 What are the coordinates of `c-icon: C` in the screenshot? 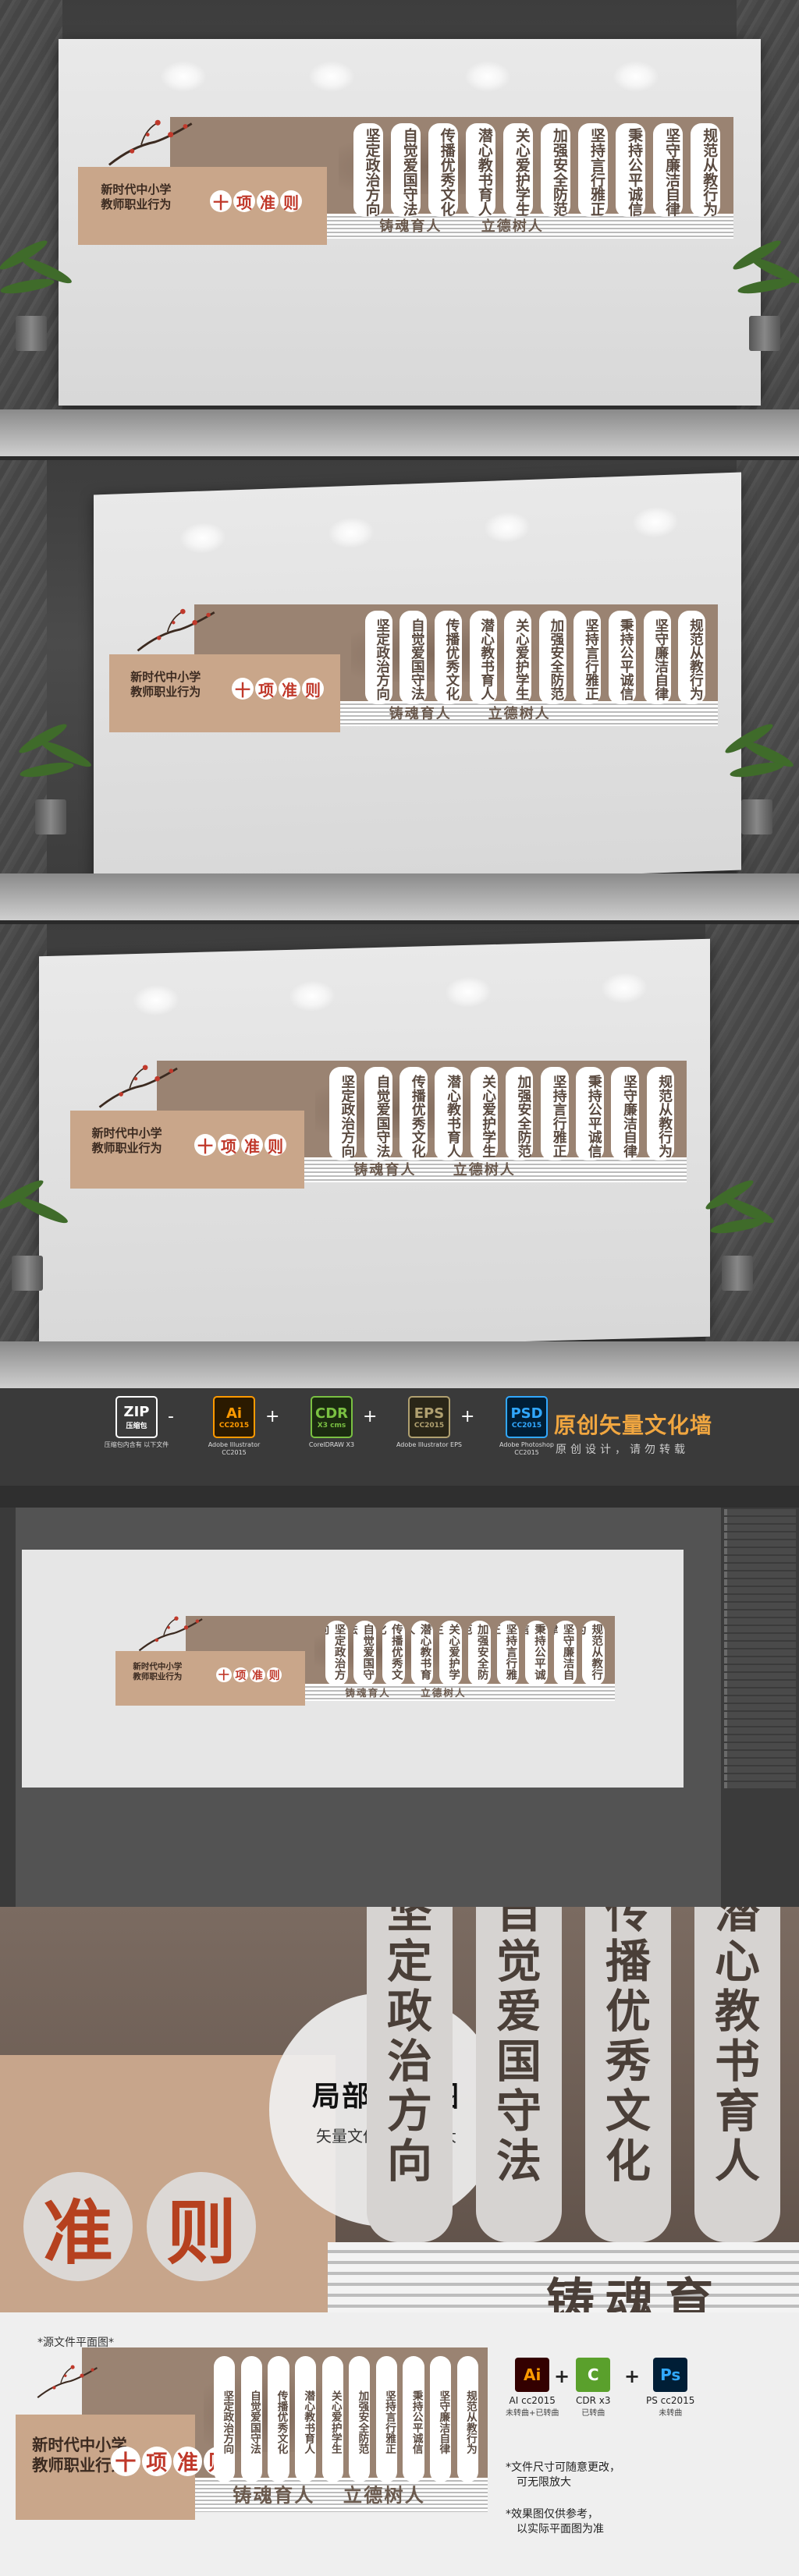 It's located at (593, 2375).